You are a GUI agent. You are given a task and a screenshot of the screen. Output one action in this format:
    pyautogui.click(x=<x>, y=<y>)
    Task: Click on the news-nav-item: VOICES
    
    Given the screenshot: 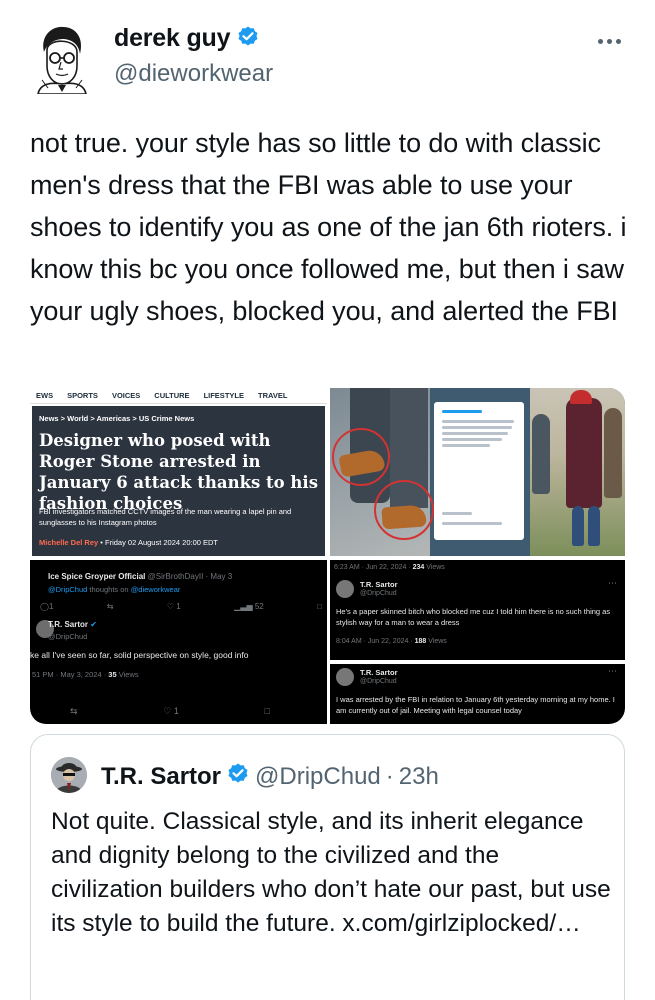 What is the action you would take?
    pyautogui.click(x=126, y=395)
    